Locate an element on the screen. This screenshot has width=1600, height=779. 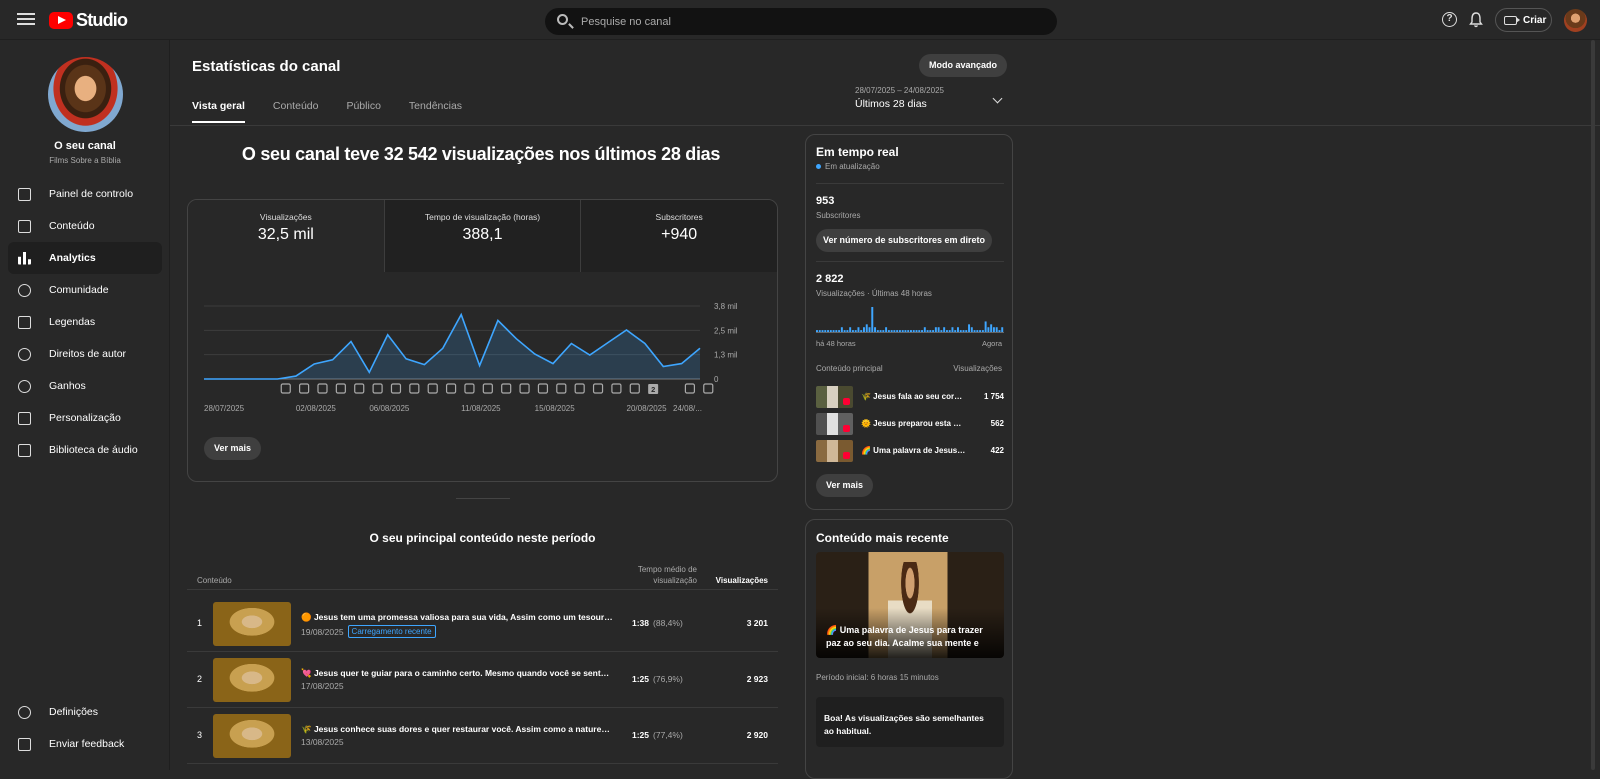
sidebar-item-content: Conteúdo is located at coordinates (85, 226).